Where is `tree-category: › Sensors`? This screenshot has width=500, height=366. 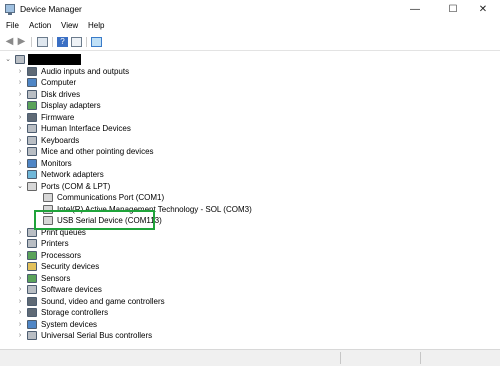 tree-category: › Sensors is located at coordinates (248, 279).